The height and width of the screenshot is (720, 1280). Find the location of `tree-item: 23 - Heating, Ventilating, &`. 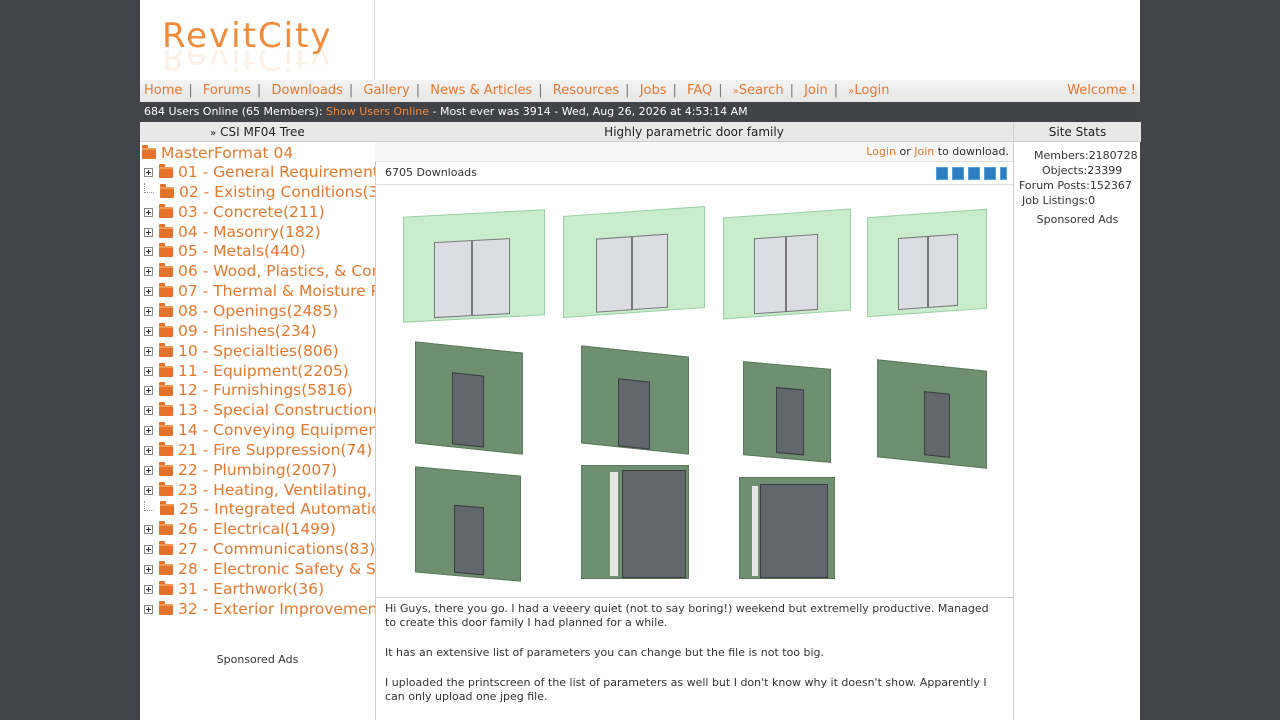

tree-item: 23 - Heating, Ventilating, & is located at coordinates (260, 490).